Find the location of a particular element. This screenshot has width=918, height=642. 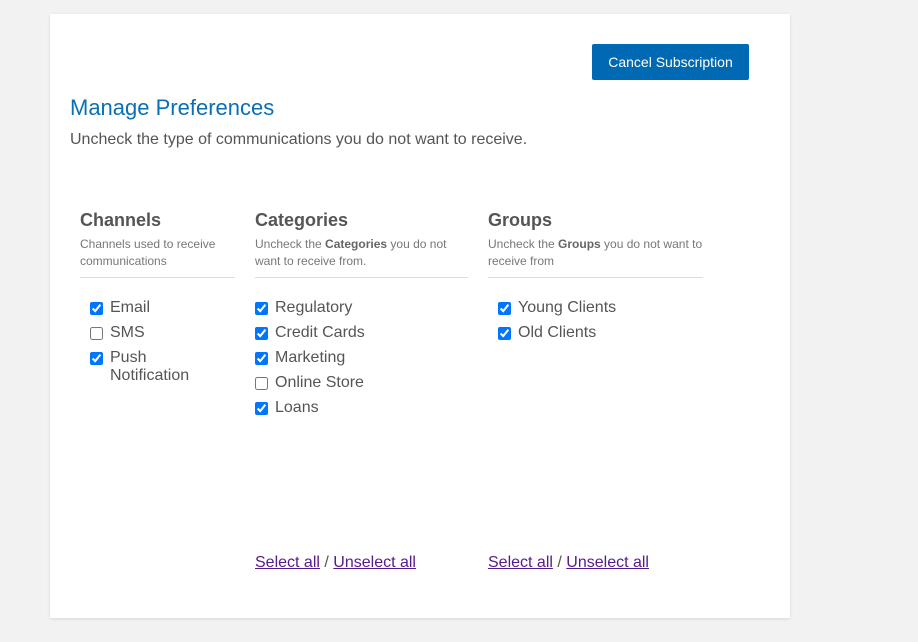

channel-item-push-notification: Push Notification is located at coordinates (145, 367).